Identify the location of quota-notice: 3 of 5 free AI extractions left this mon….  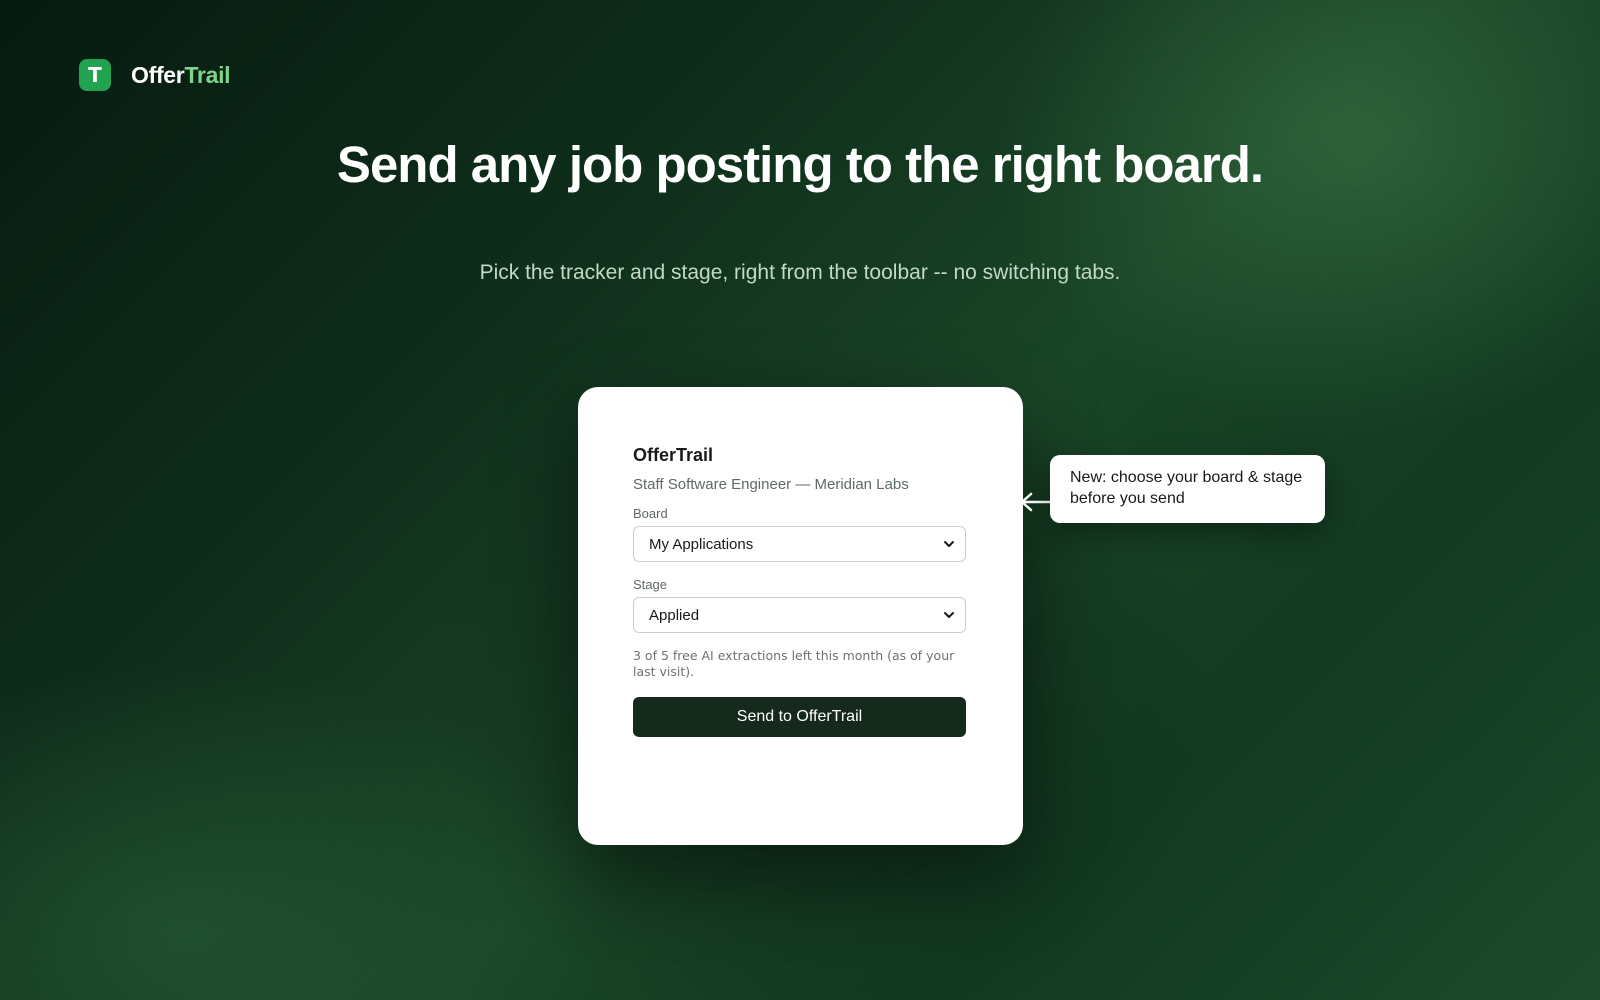
(794, 663).